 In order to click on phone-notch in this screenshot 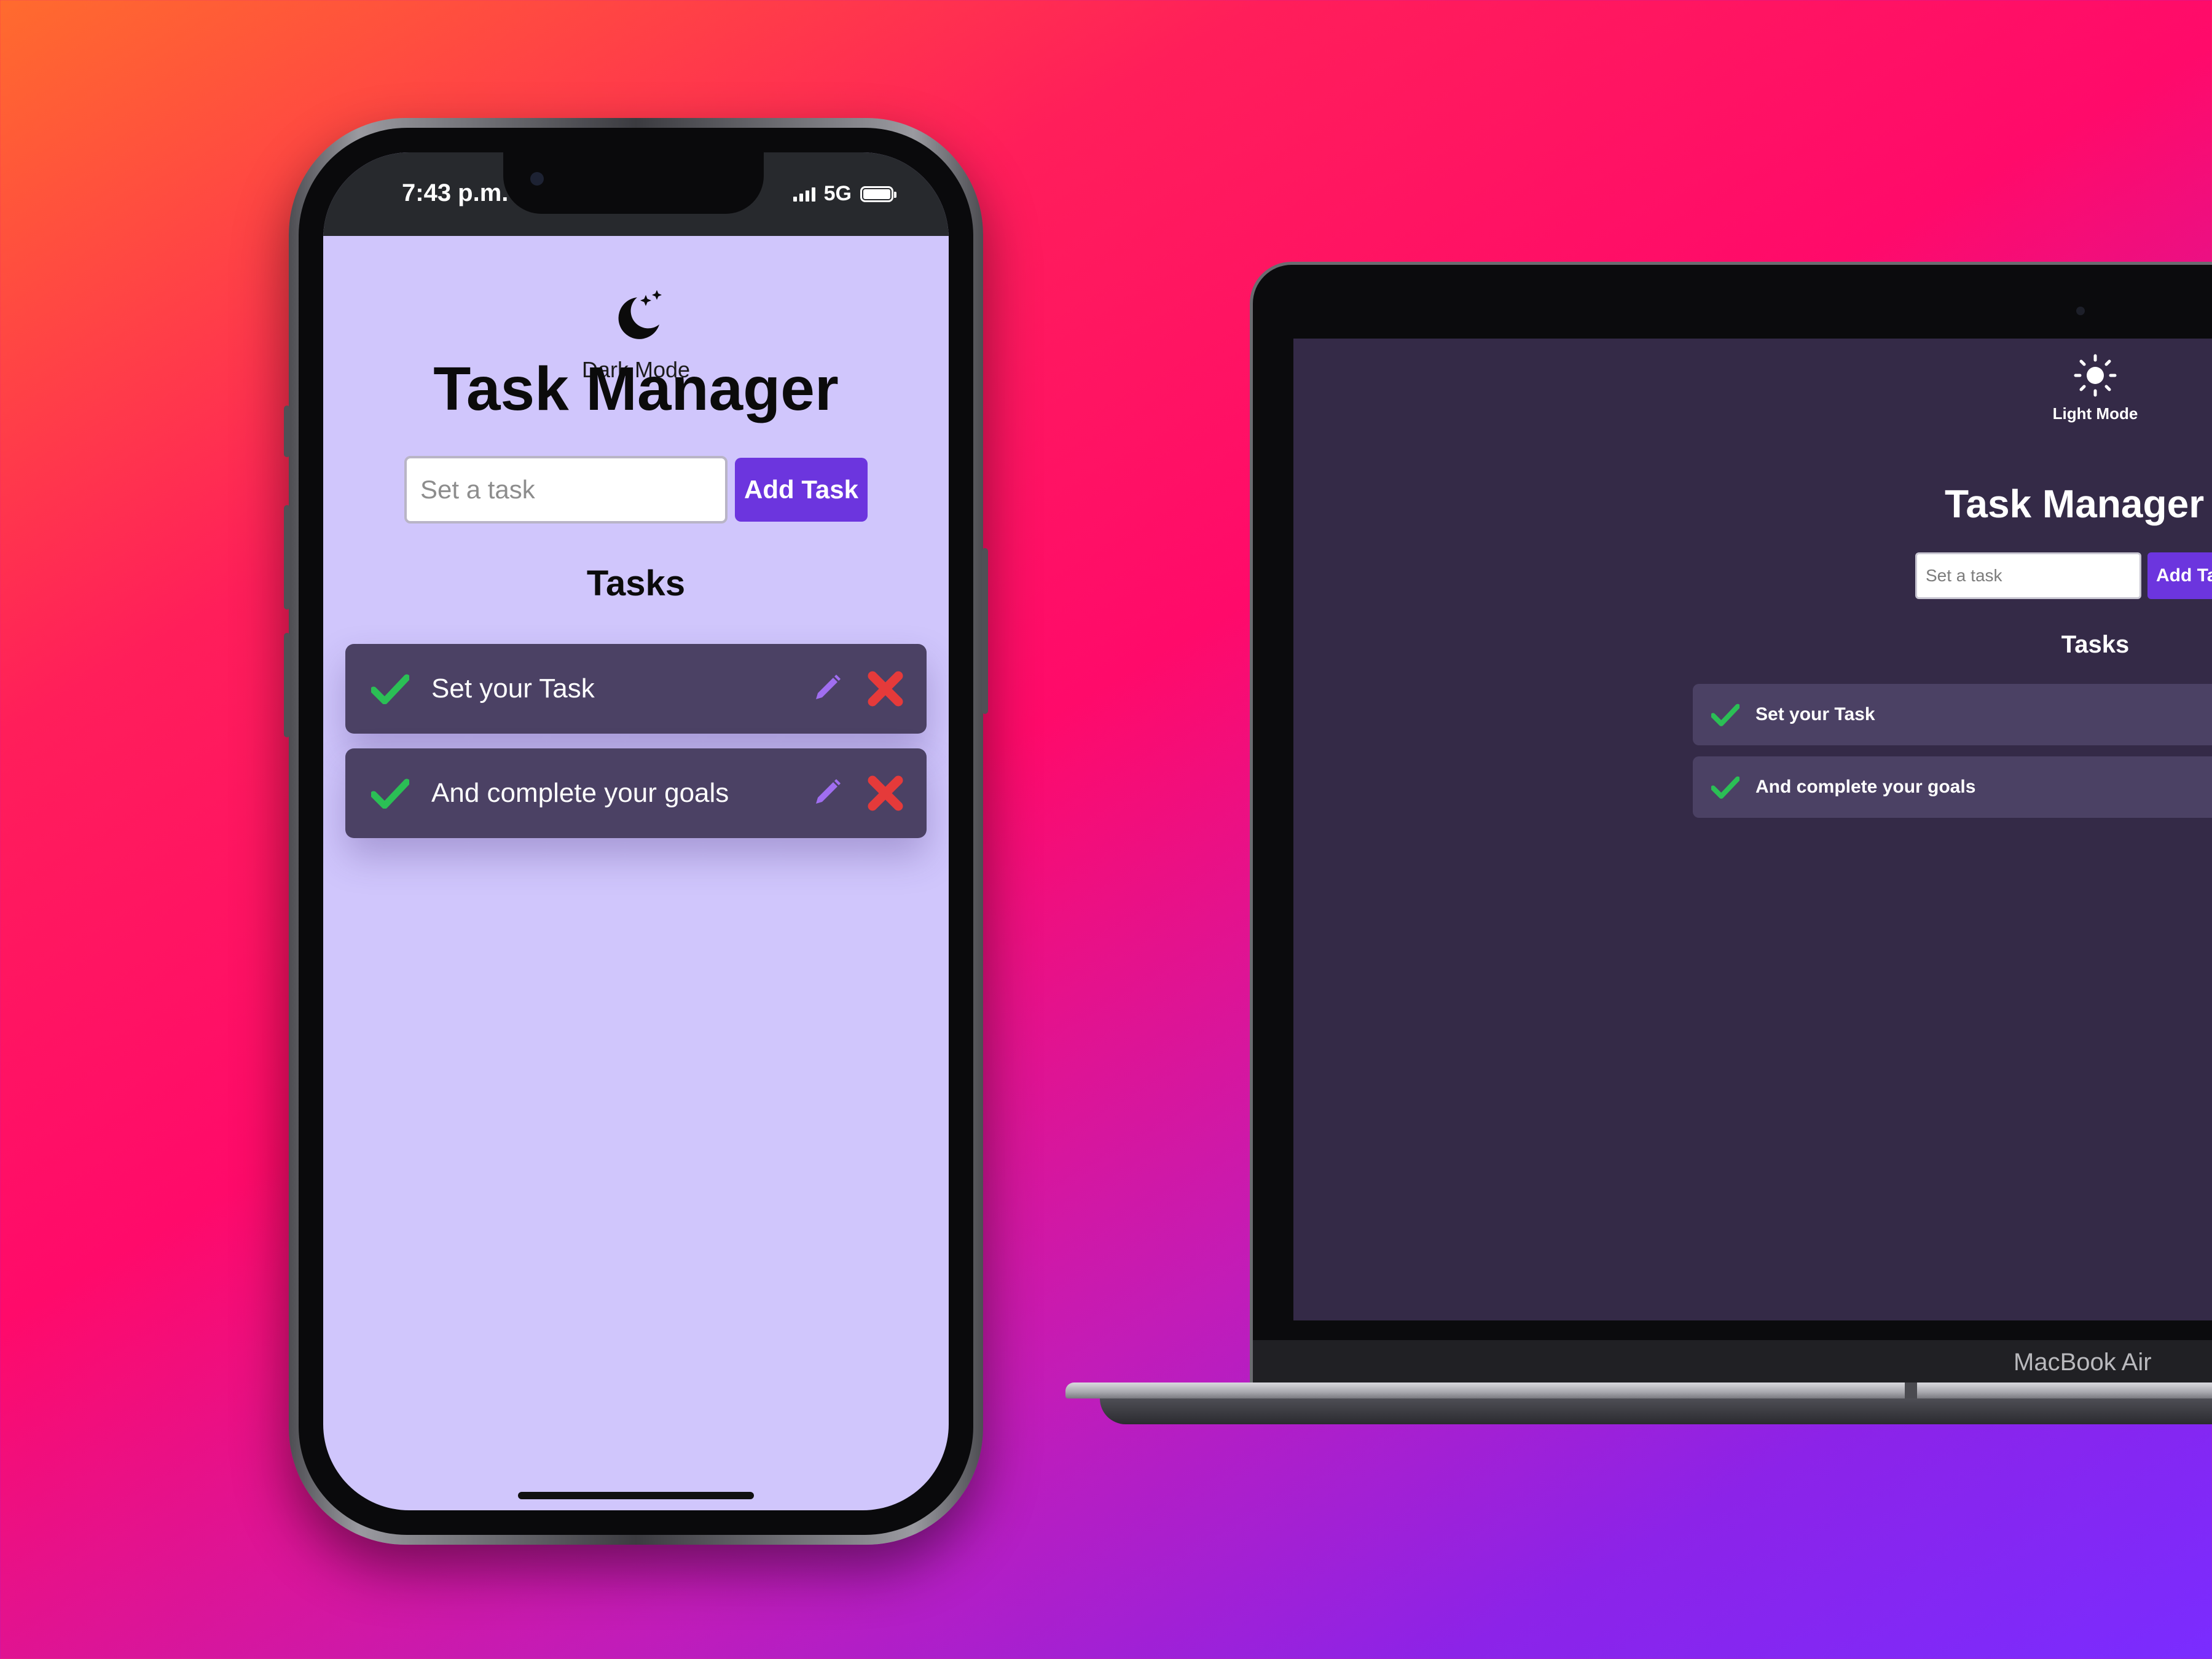, I will do `click(633, 183)`.